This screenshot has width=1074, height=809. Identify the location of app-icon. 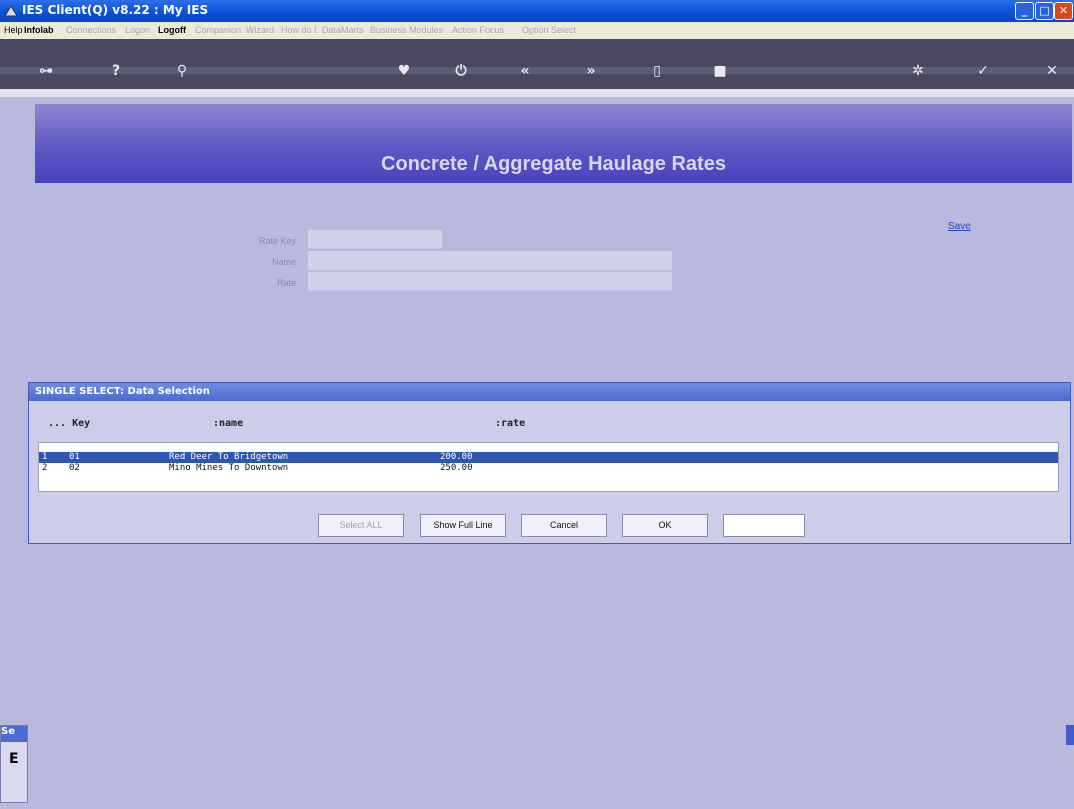
(11, 11).